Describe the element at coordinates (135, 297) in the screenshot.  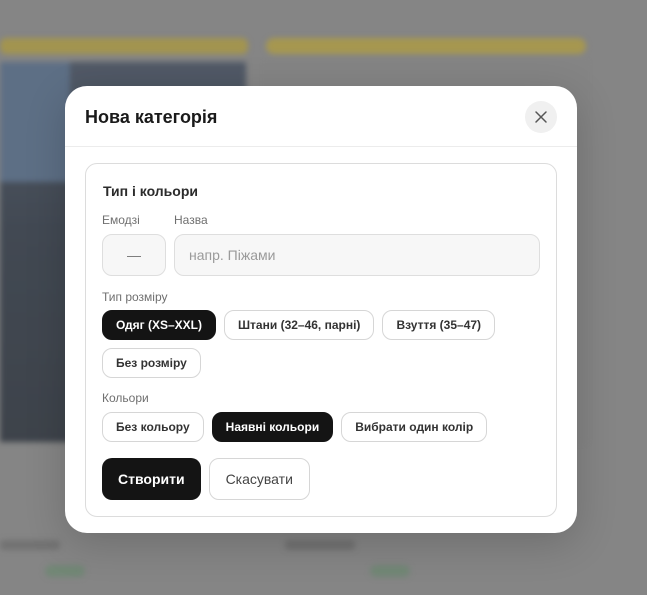
I see `size-type-label: Тип розміру` at that location.